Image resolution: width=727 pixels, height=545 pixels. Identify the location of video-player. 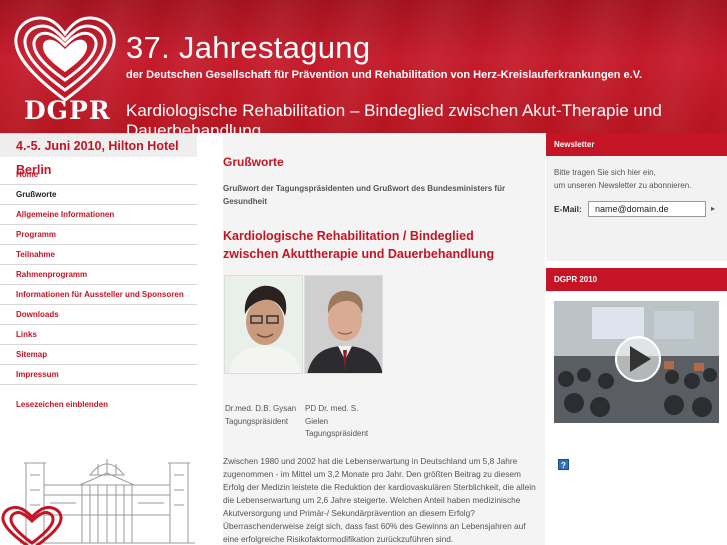
(636, 362).